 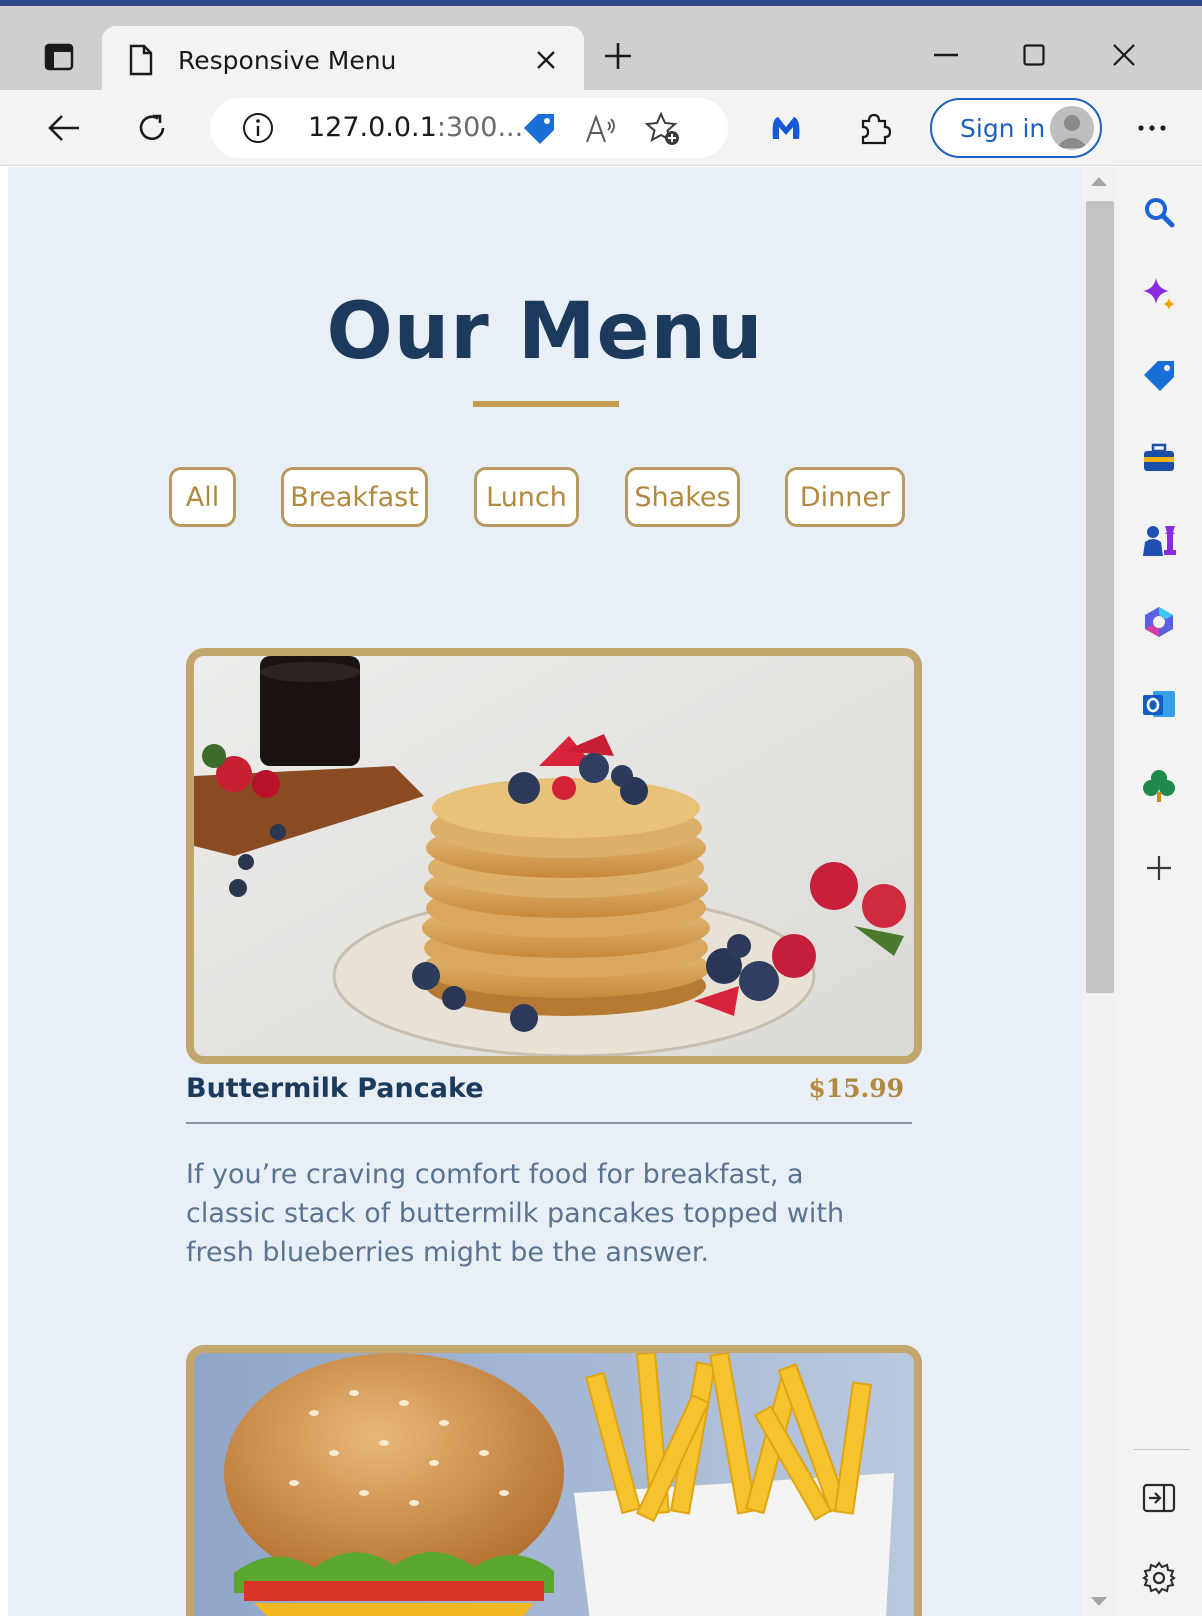 What do you see at coordinates (1100, 597) in the screenshot?
I see `scroll-thumb` at bounding box center [1100, 597].